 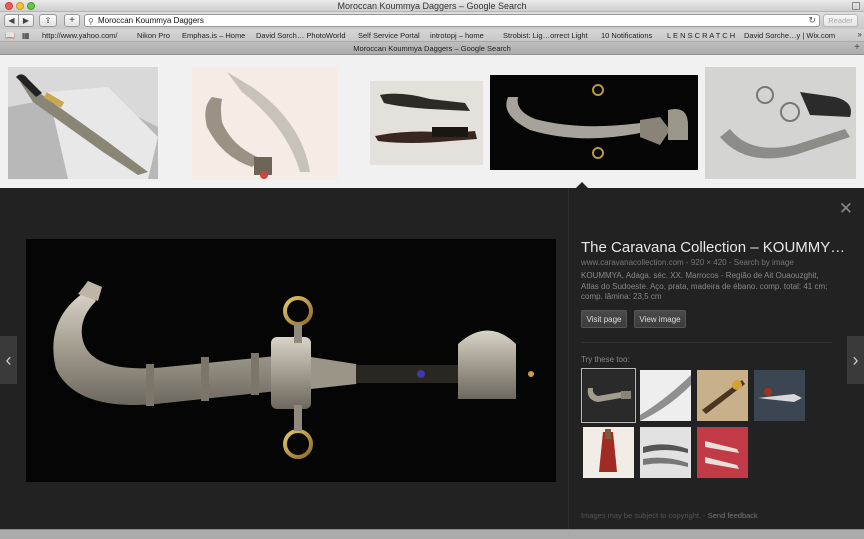 What do you see at coordinates (300, 35) in the screenshot?
I see `bookmark-item: David Sorch… PhotoWorld` at bounding box center [300, 35].